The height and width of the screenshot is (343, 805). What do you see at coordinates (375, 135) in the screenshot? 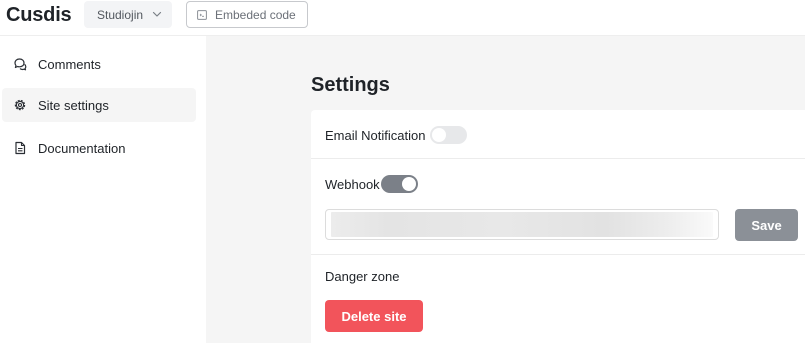
I see `email-notification-label: Email Notification` at bounding box center [375, 135].